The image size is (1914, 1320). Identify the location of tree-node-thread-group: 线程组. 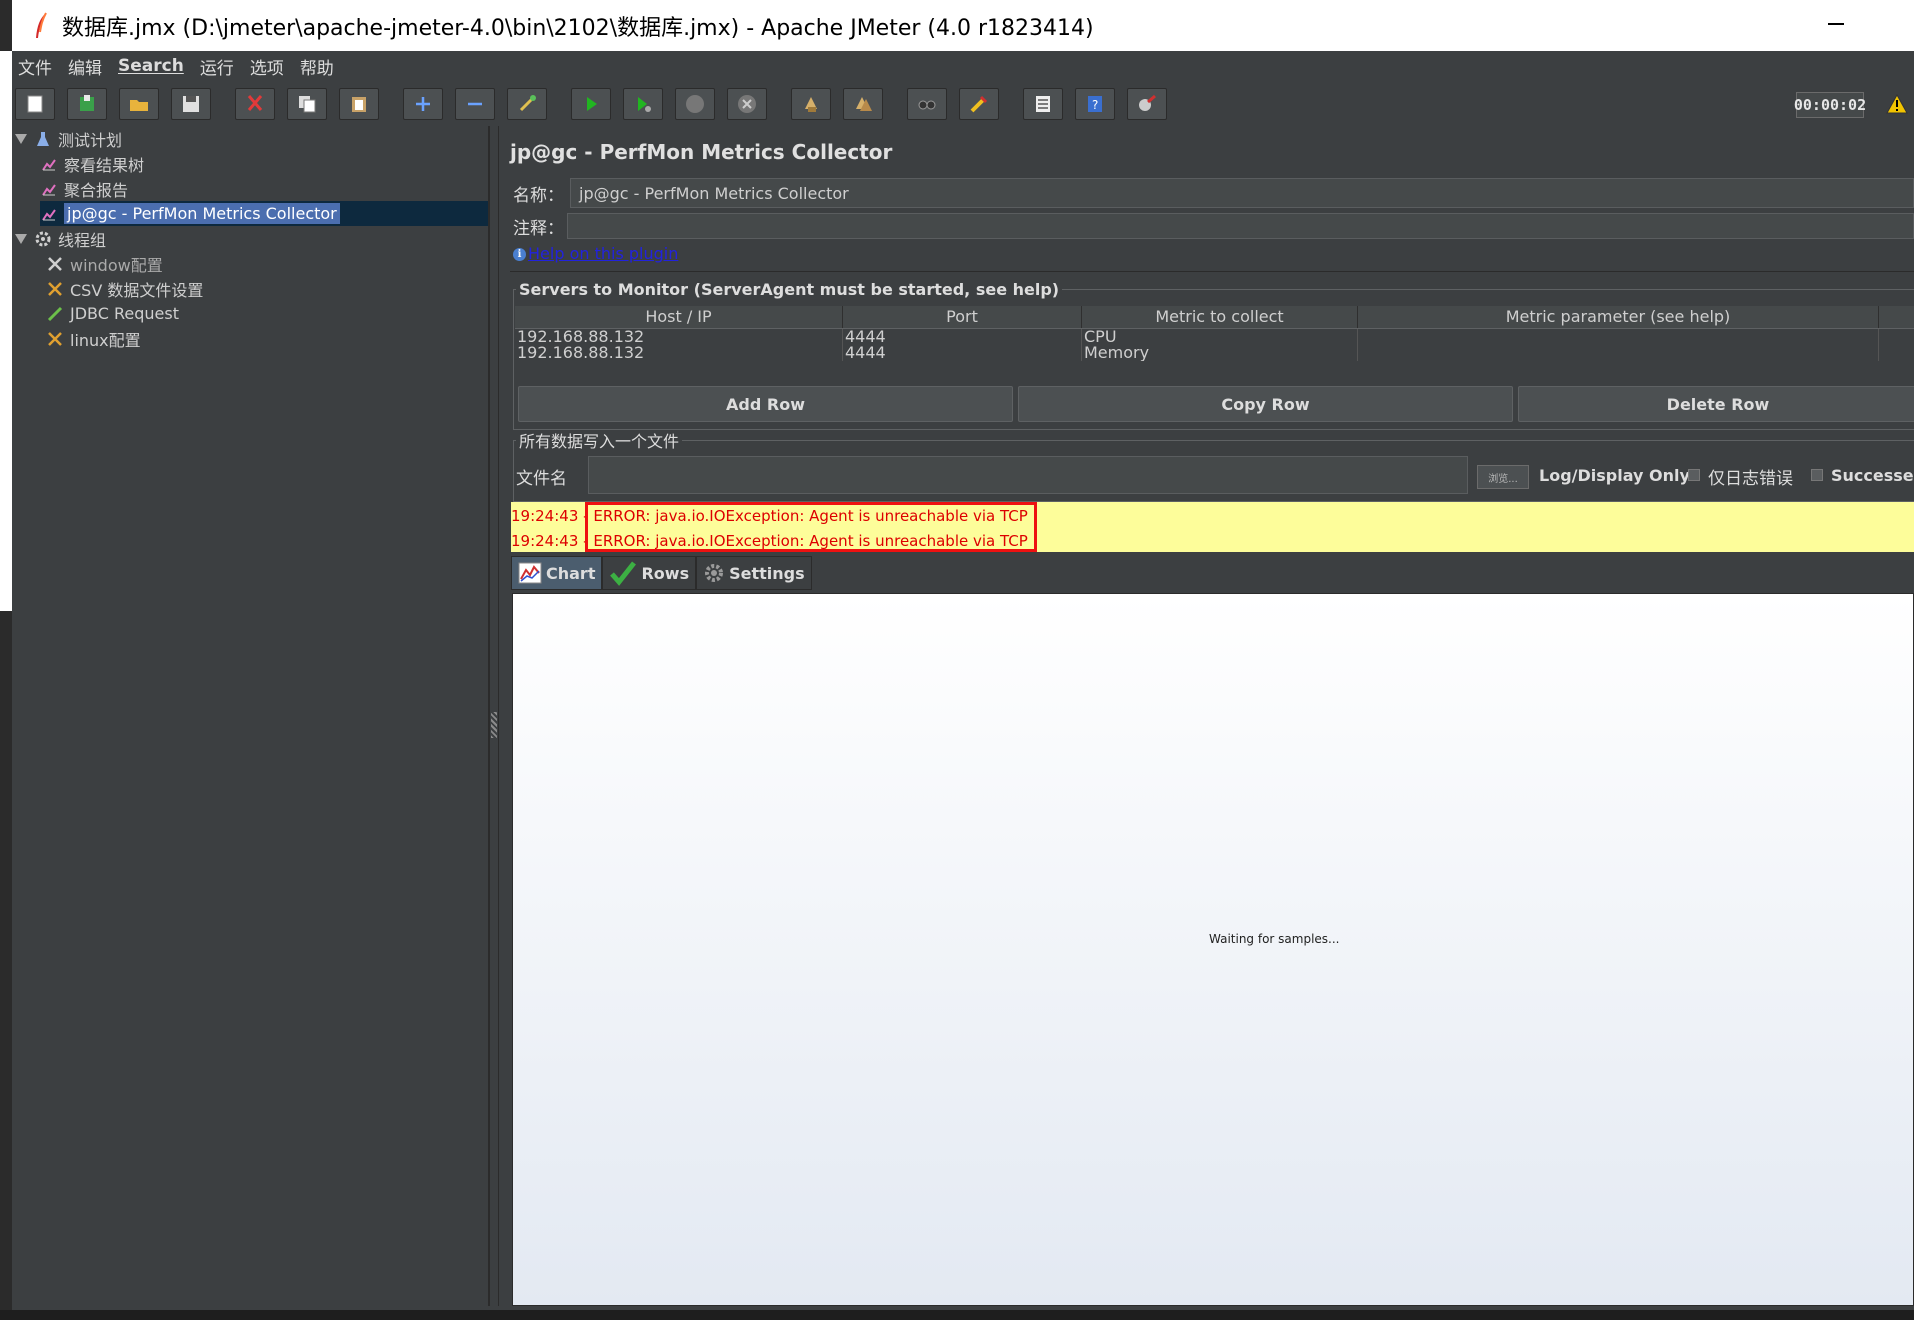
(60, 238).